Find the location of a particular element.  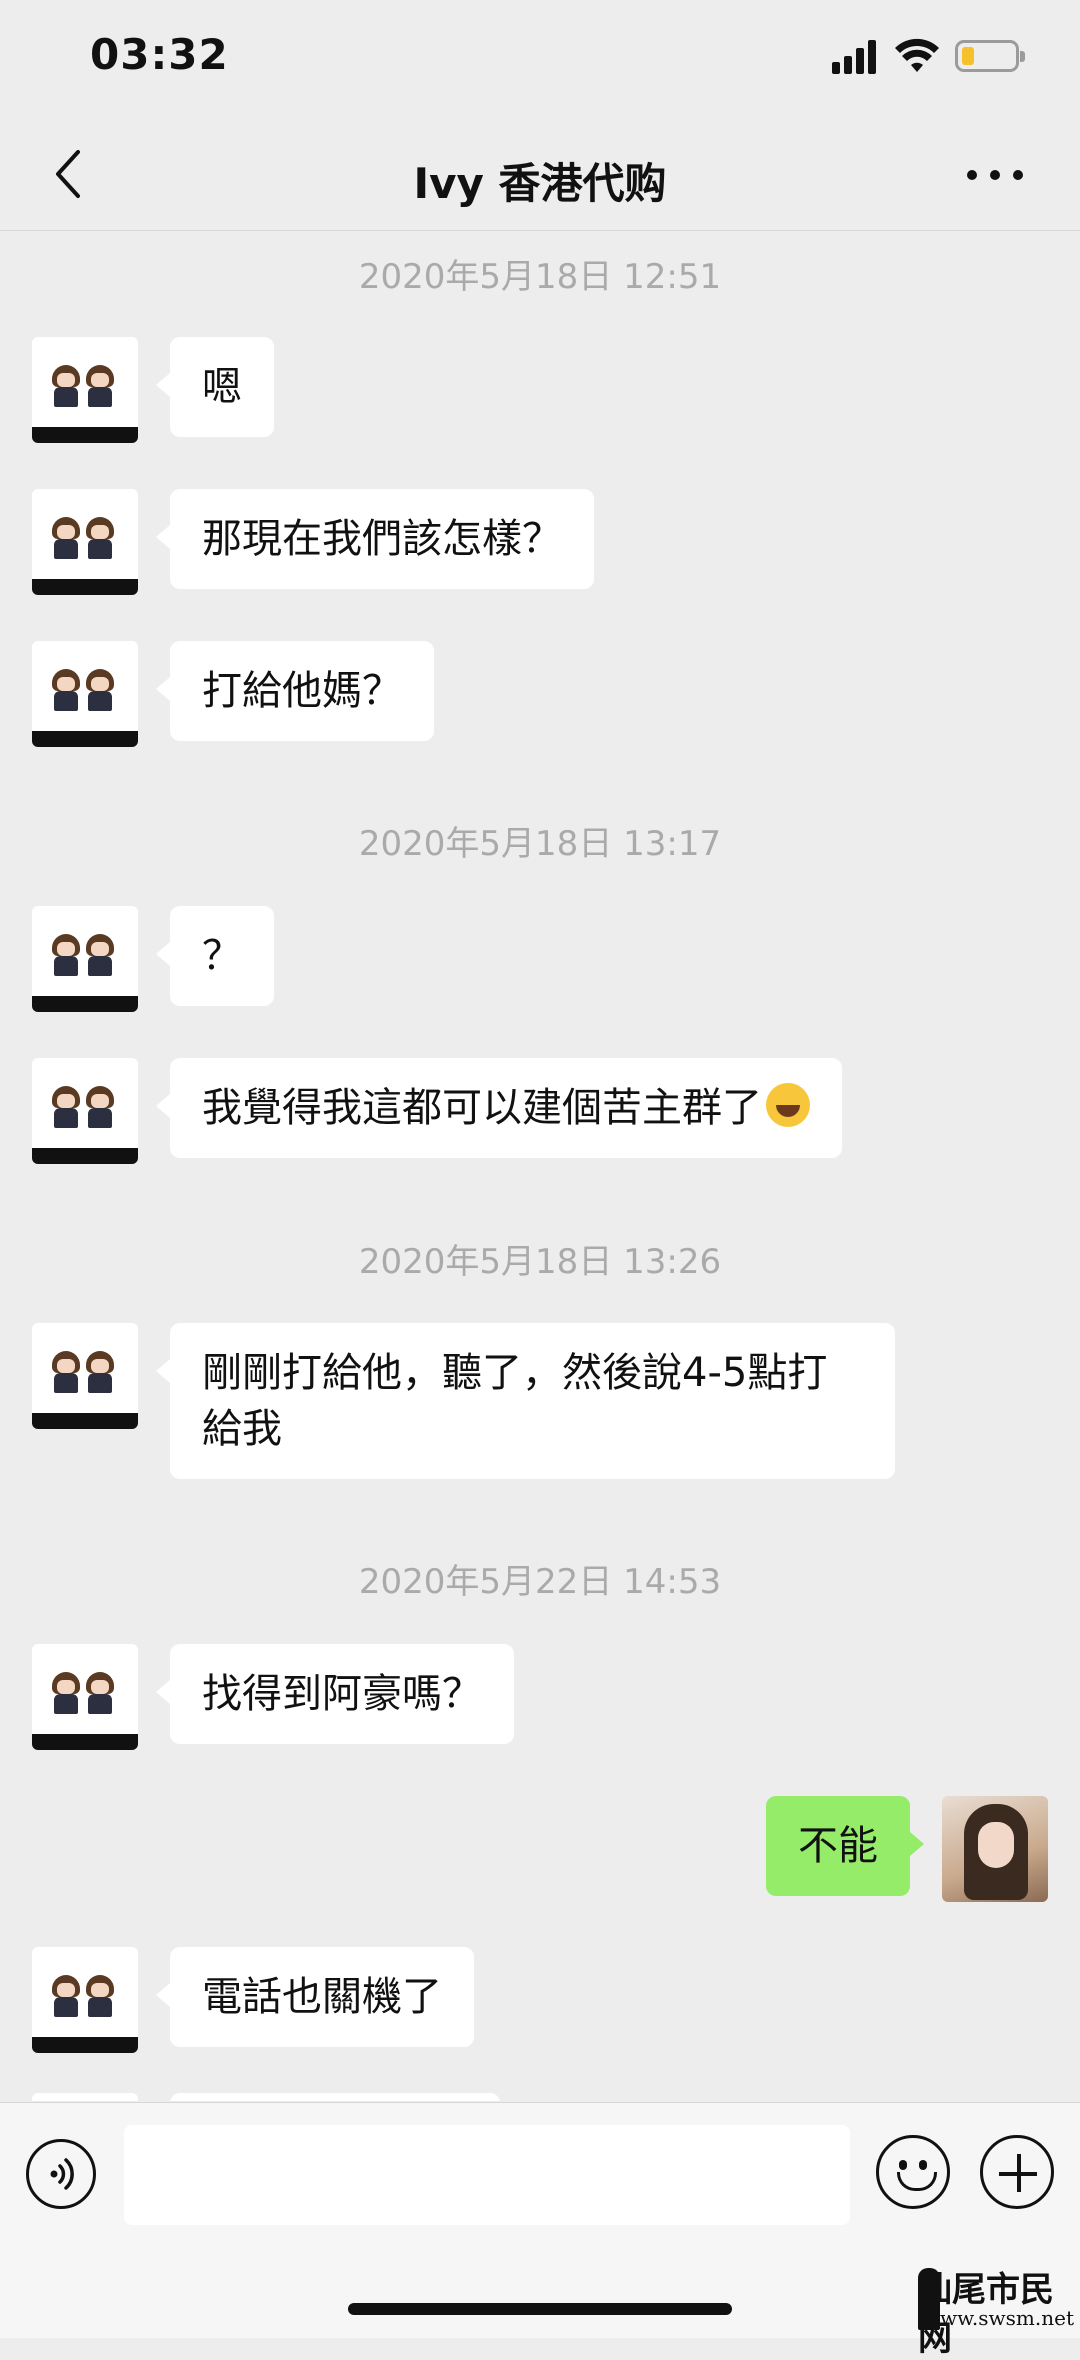

my-message-bubble: 不能 is located at coordinates (845, 1846).